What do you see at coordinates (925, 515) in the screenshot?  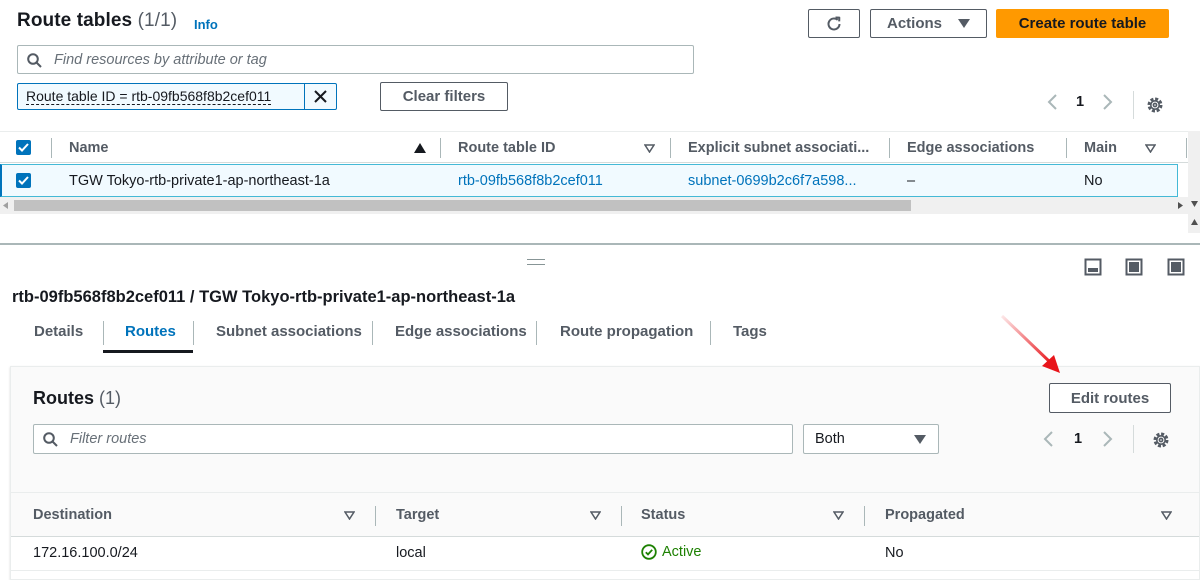 I see `column-propagated: Propagated` at bounding box center [925, 515].